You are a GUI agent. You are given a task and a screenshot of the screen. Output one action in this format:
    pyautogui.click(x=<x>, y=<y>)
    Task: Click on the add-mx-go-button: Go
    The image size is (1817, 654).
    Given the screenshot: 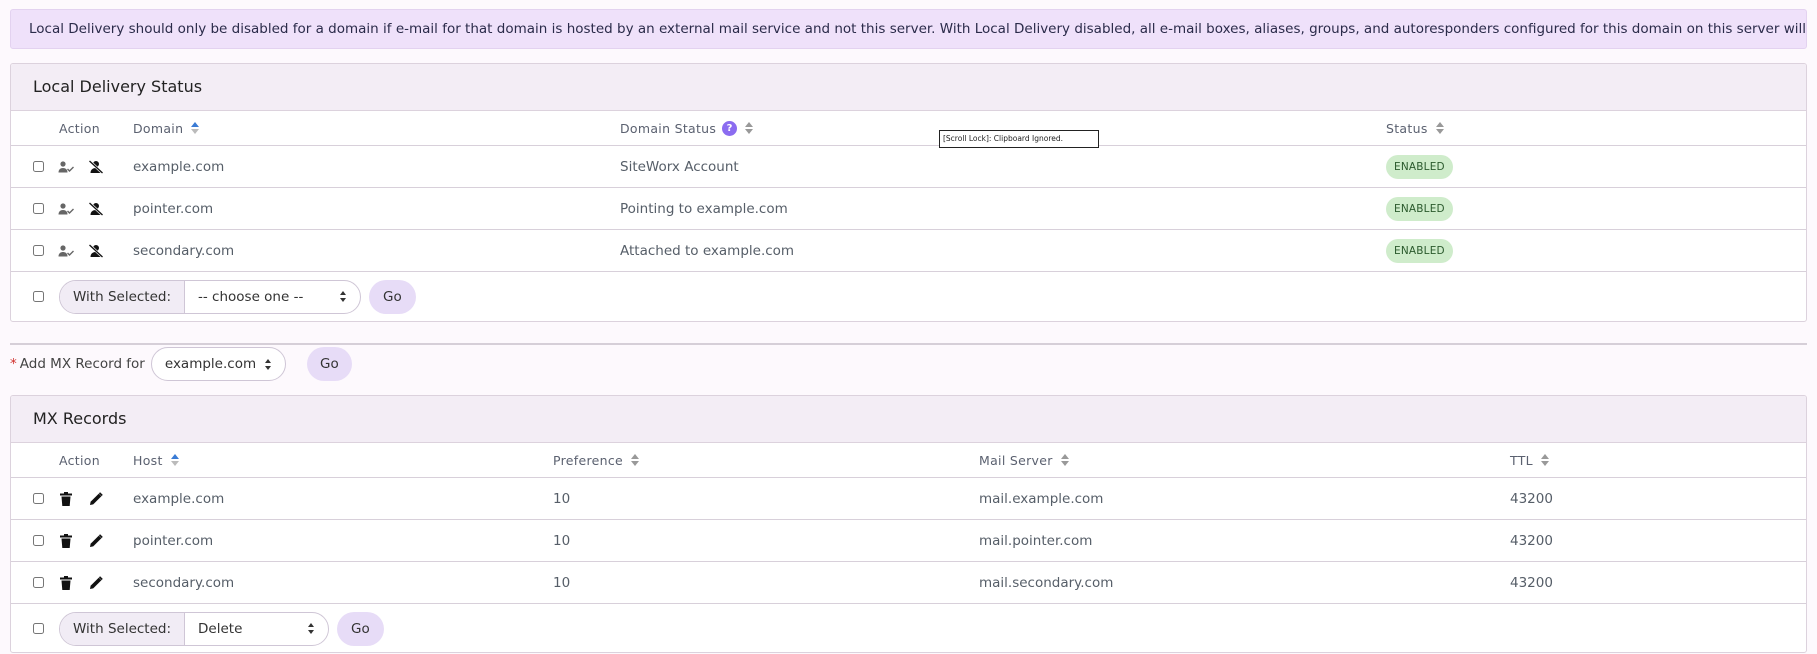 What is the action you would take?
    pyautogui.click(x=329, y=364)
    